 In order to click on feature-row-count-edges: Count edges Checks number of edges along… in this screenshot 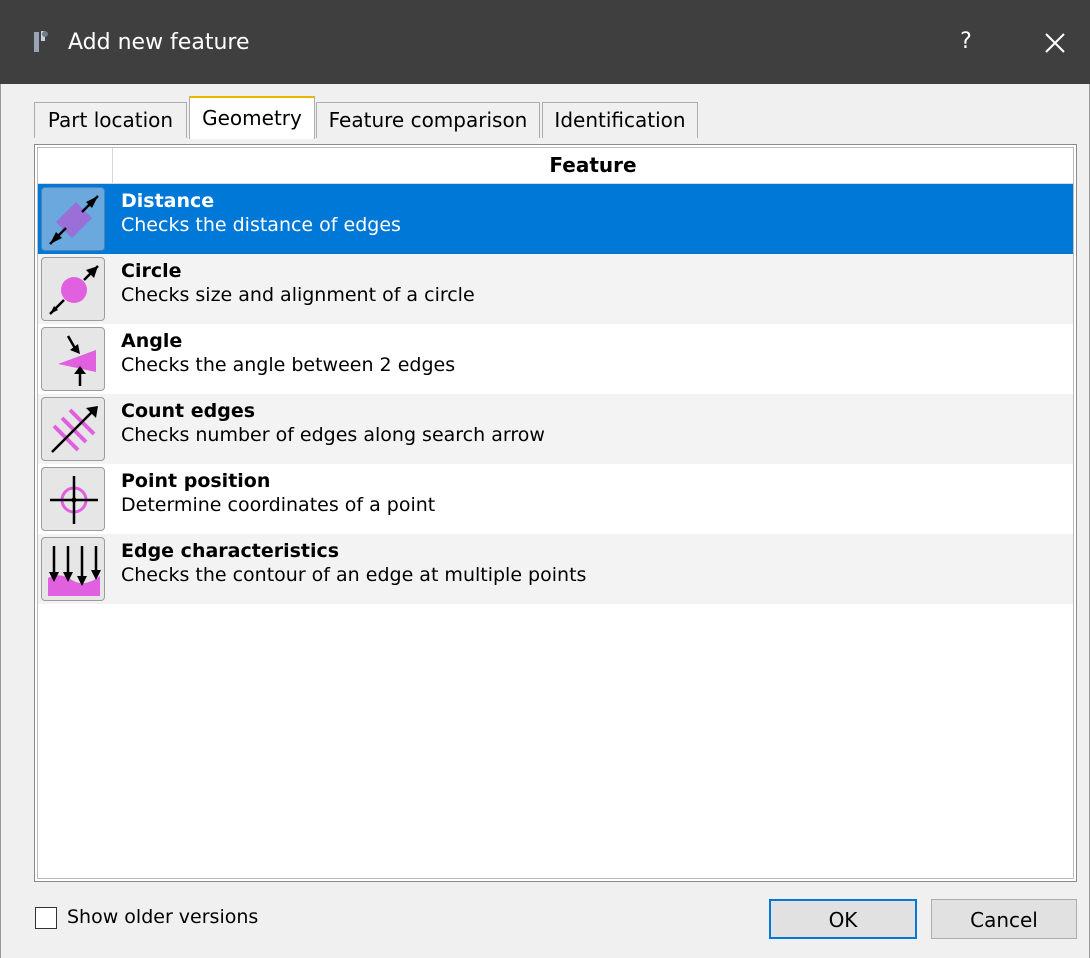, I will do `click(555, 429)`.